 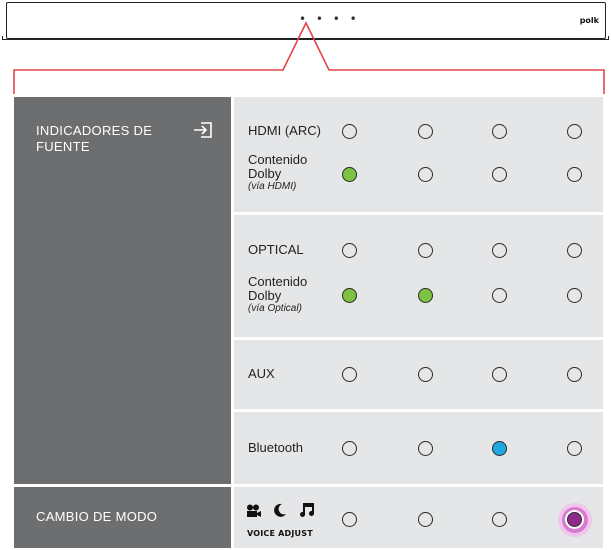 I want to click on row-label-aux: AUX, so click(x=261, y=373).